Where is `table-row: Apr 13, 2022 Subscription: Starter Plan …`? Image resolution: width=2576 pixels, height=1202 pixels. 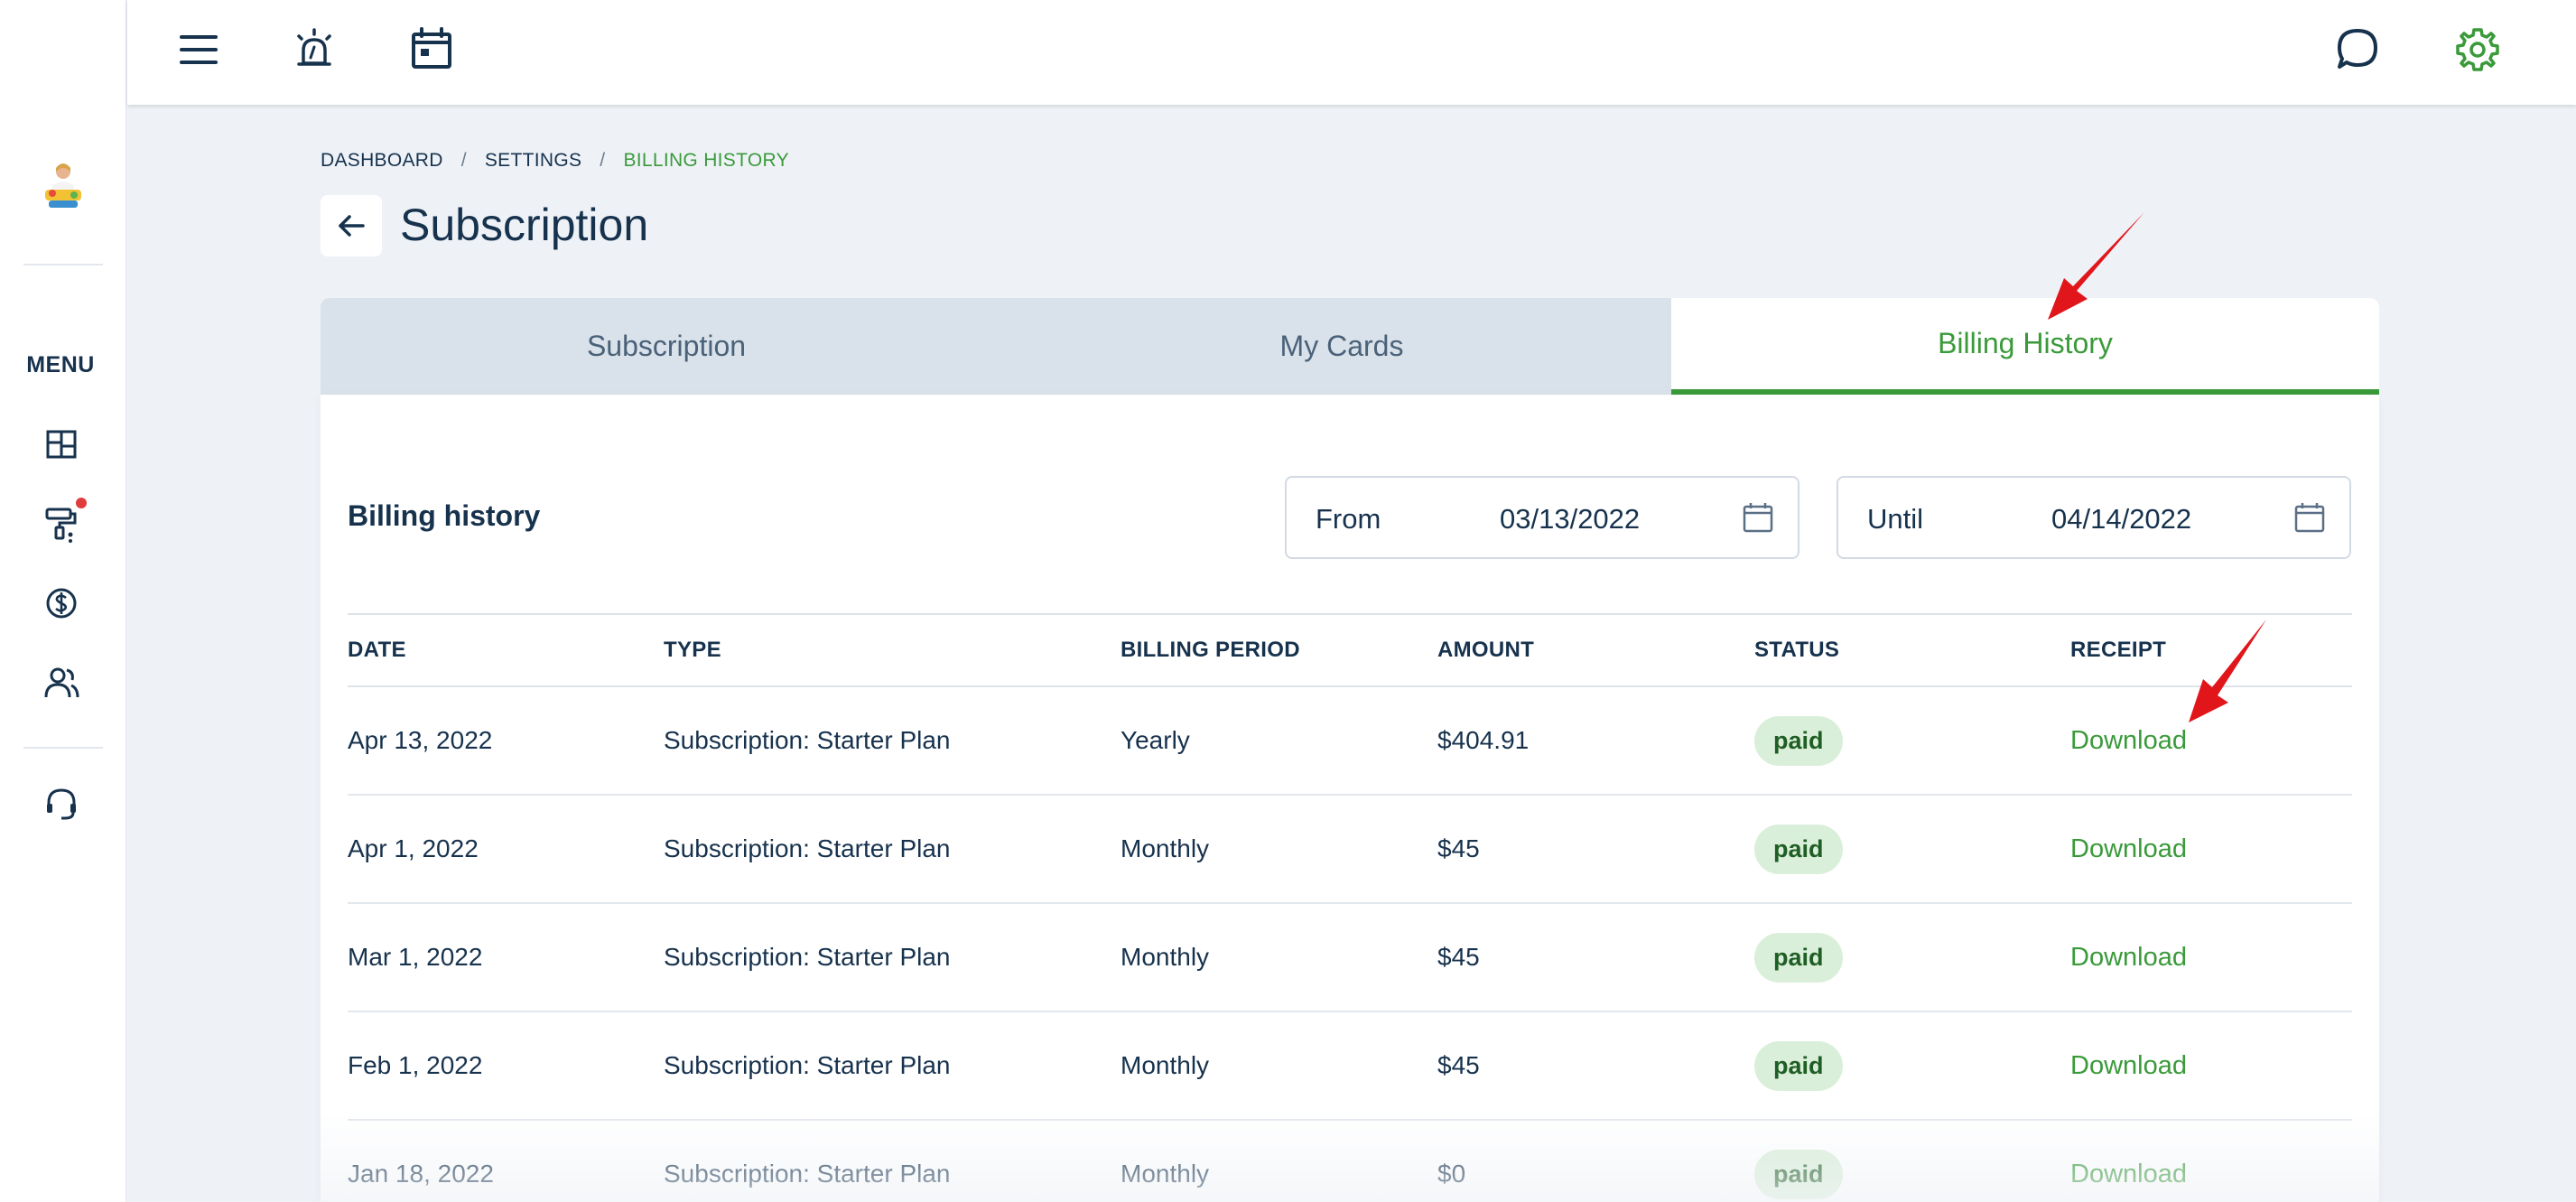 table-row: Apr 13, 2022 Subscription: Starter Plan … is located at coordinates (1350, 741).